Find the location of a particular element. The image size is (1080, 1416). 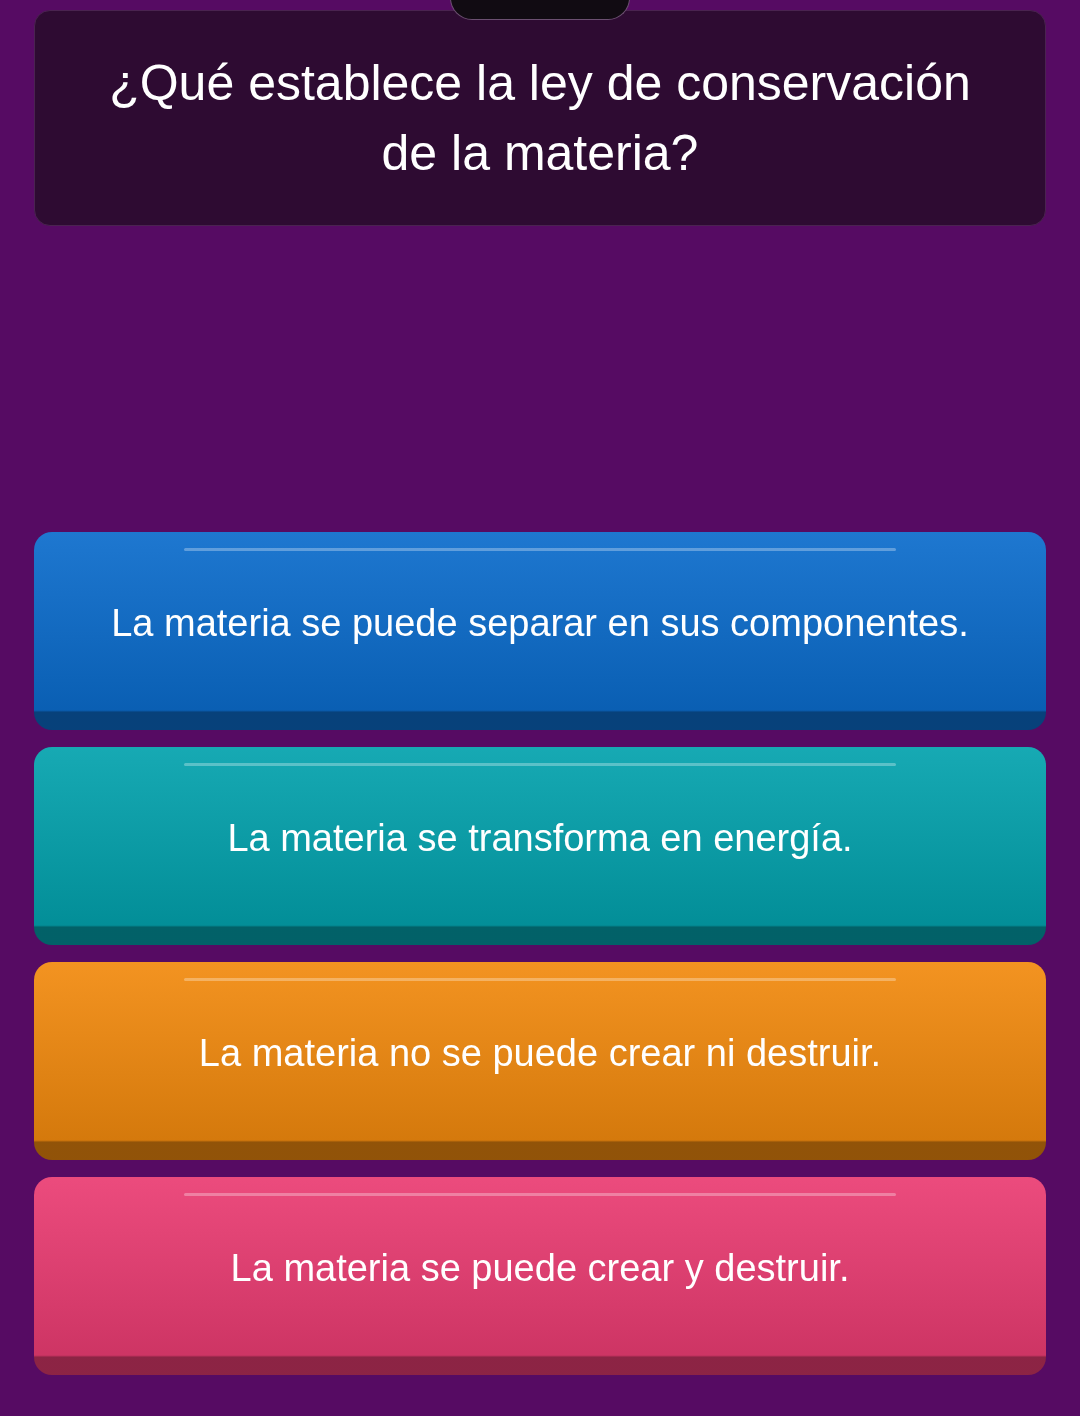

answer-button: La materia se transforma en energía. is located at coordinates (540, 846).